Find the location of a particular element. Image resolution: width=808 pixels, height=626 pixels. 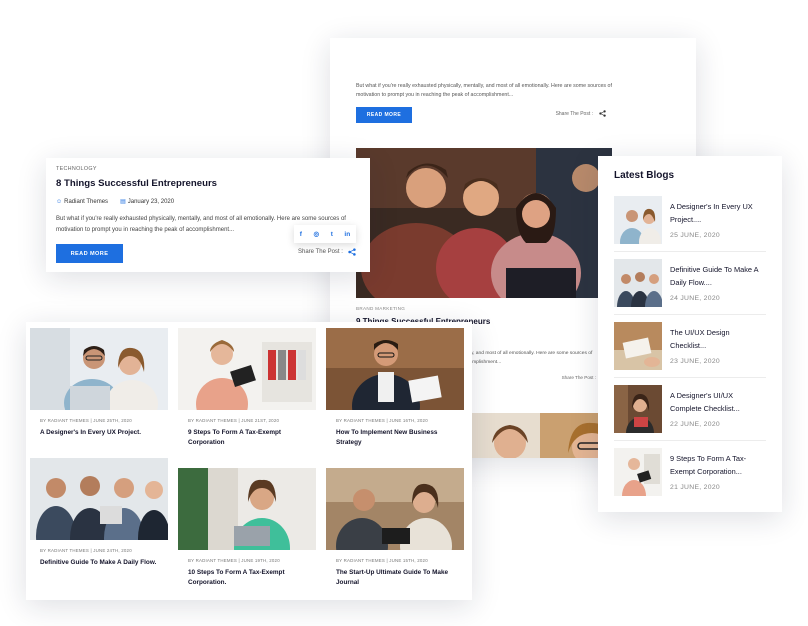

author-name: Radiant Themes is located at coordinates (86, 201).